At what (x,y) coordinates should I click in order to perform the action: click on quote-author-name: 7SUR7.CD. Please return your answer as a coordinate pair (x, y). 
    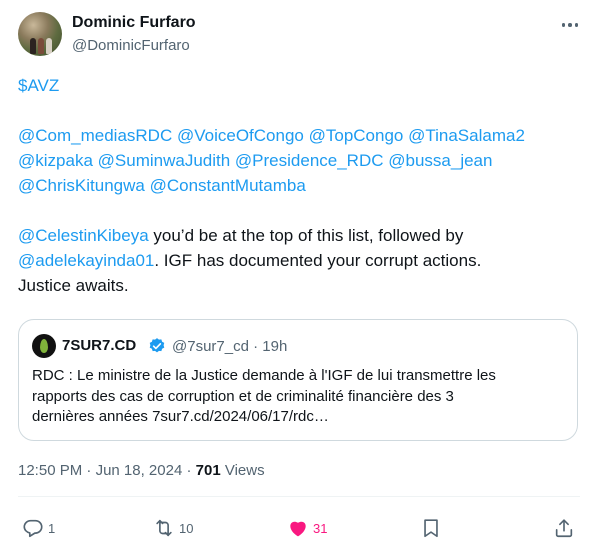
    Looking at the image, I should click on (99, 345).